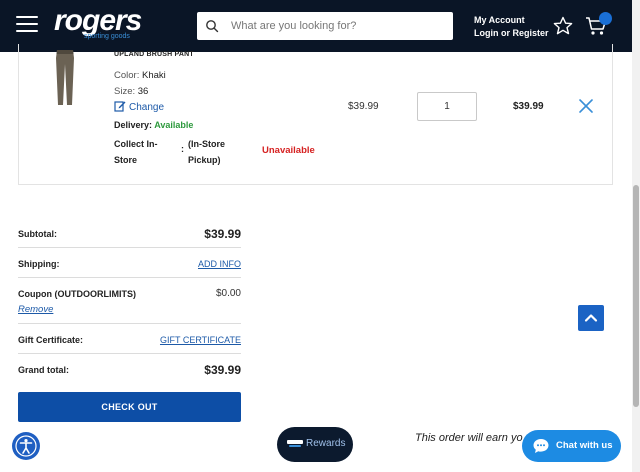  What do you see at coordinates (129, 407) in the screenshot?
I see `checkout-button: CHECK OUT` at bounding box center [129, 407].